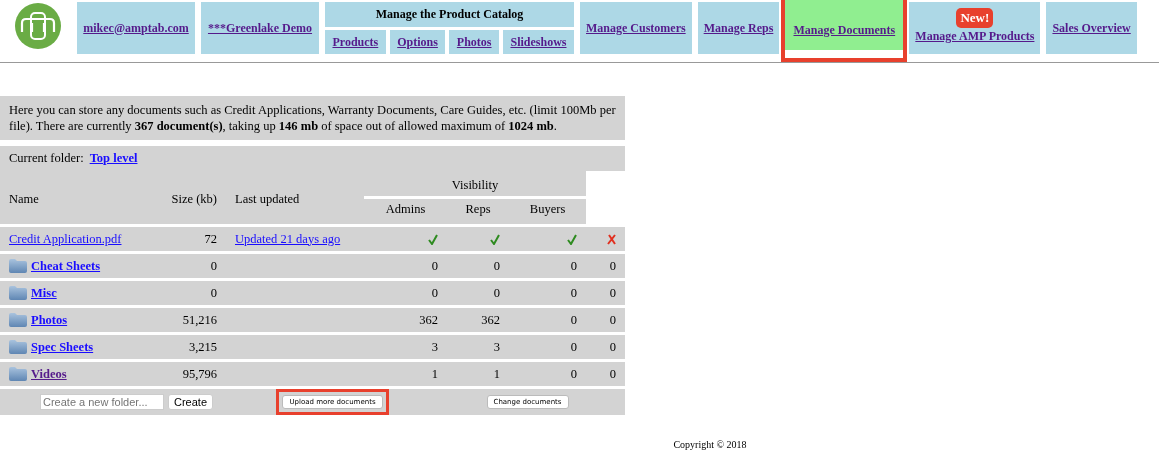  Describe the element at coordinates (474, 42) in the screenshot. I see `catalog-link: Photos` at that location.